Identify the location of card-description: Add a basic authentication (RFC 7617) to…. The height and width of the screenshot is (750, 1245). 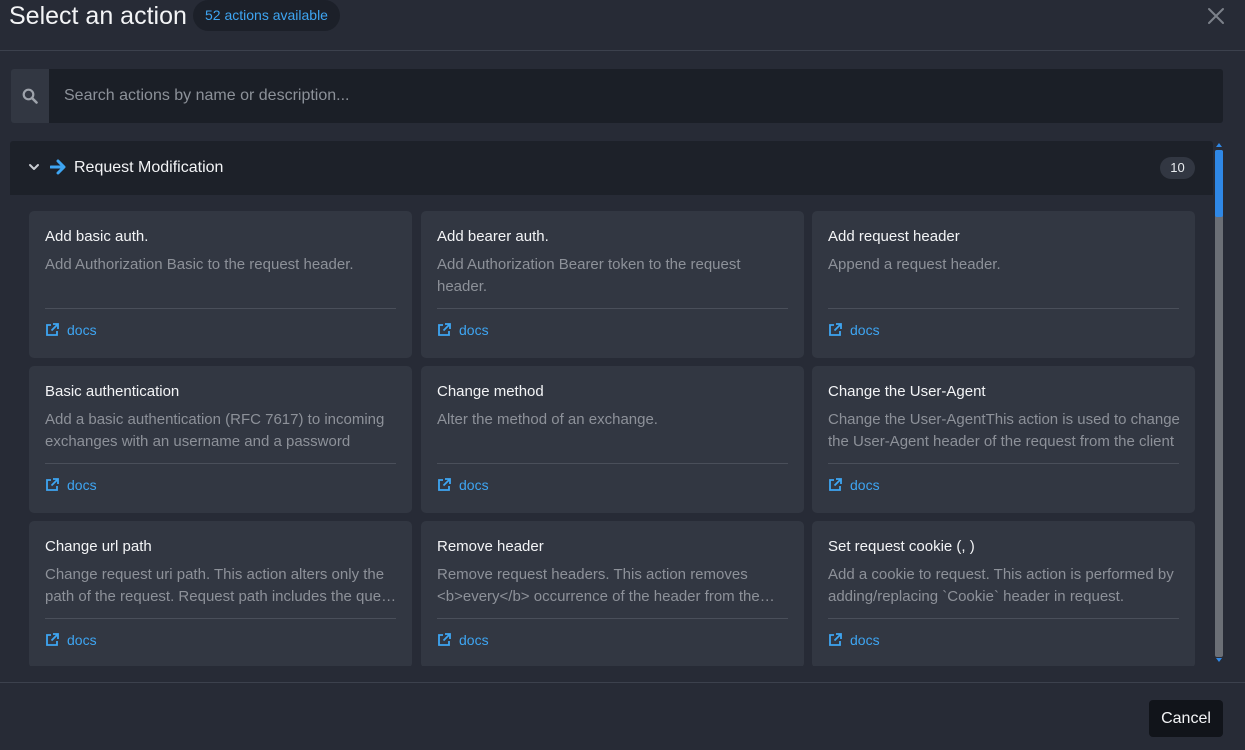
(215, 430).